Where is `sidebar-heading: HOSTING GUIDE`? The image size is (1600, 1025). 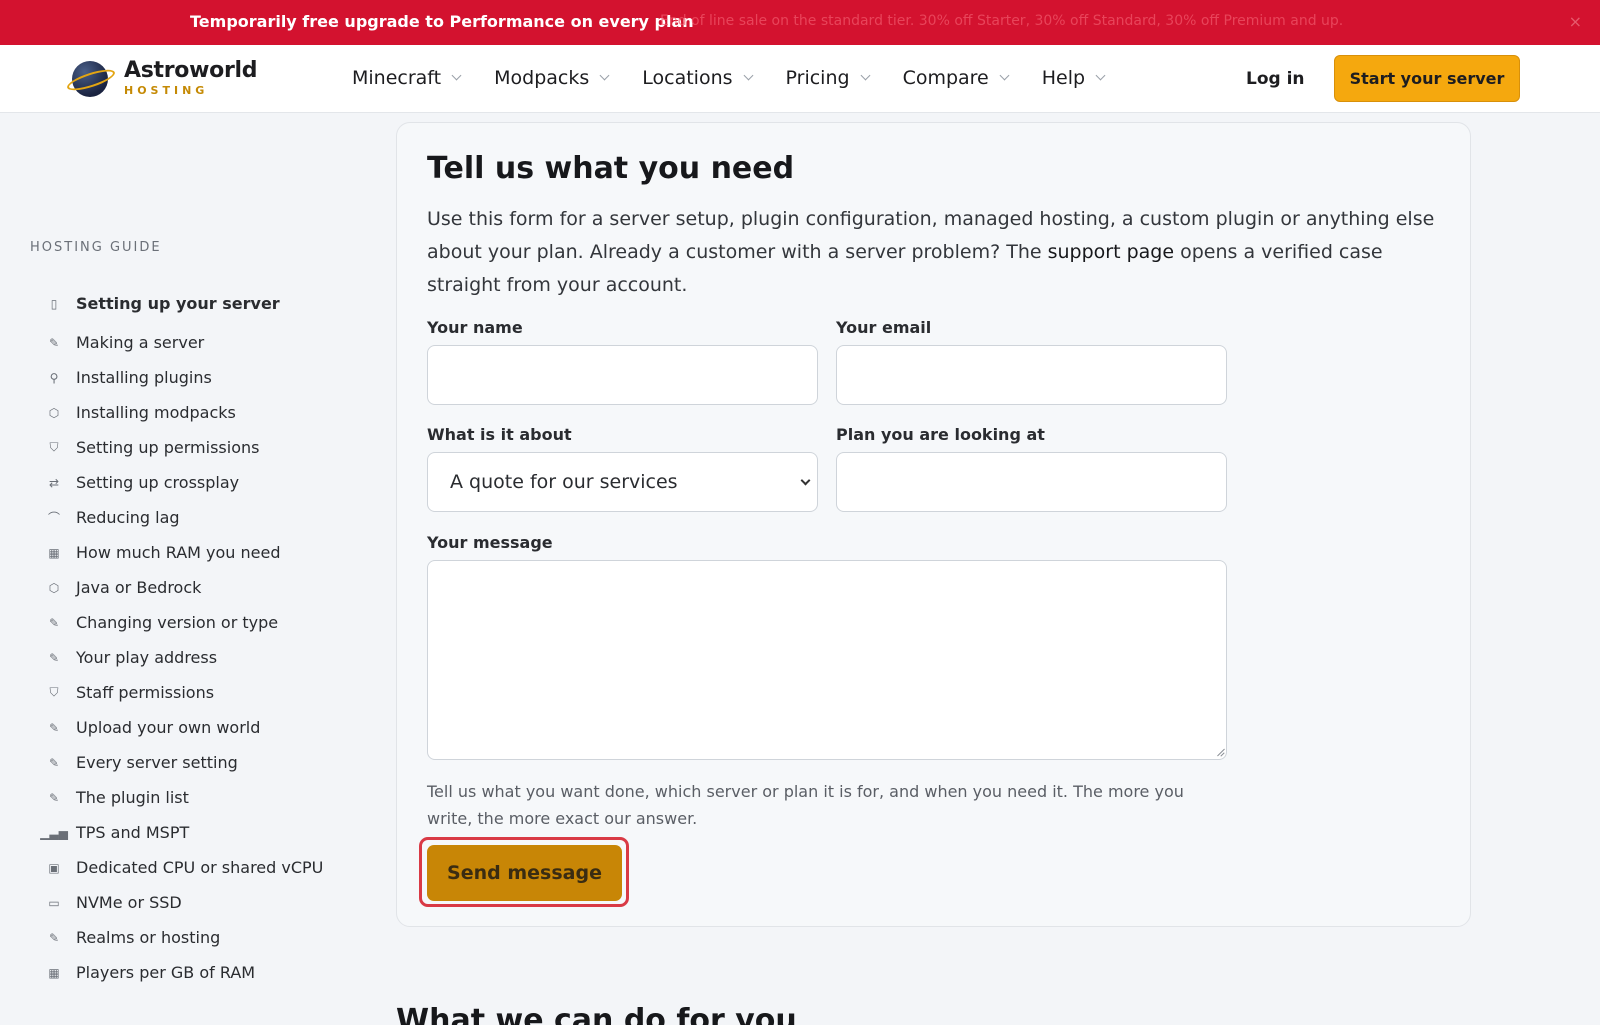
sidebar-heading: HOSTING GUIDE is located at coordinates (96, 247).